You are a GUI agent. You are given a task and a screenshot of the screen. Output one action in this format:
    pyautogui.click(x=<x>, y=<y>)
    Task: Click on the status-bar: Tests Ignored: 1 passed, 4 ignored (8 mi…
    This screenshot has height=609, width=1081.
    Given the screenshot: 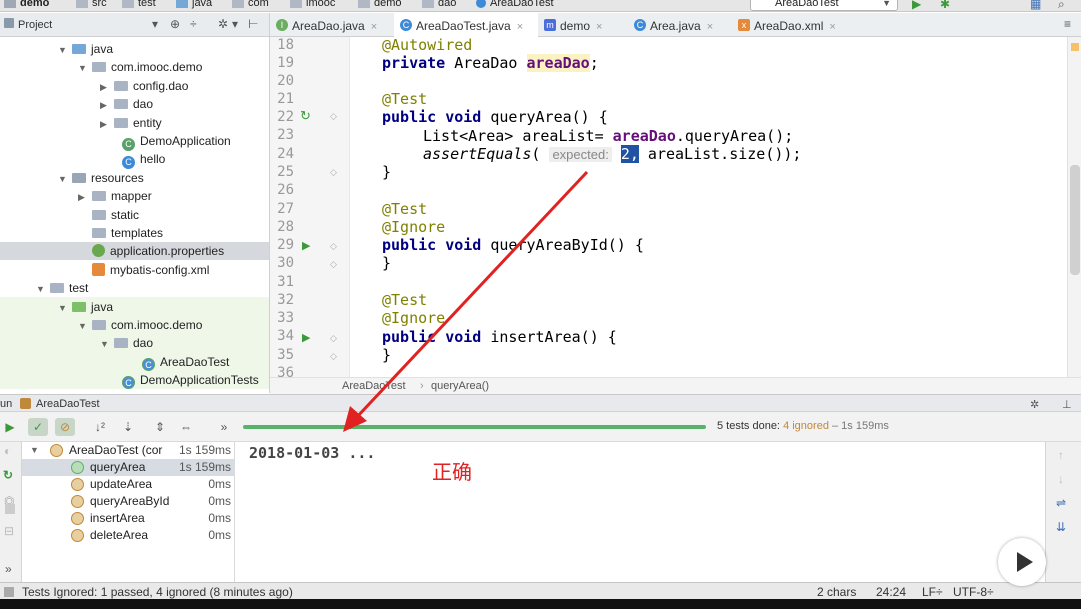 What is the action you would take?
    pyautogui.click(x=540, y=590)
    